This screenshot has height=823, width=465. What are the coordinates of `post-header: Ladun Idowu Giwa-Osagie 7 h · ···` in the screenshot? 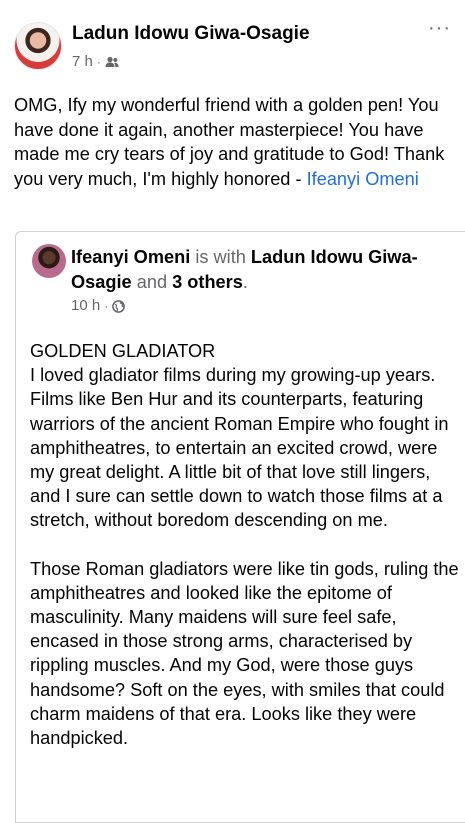 It's located at (239, 46).